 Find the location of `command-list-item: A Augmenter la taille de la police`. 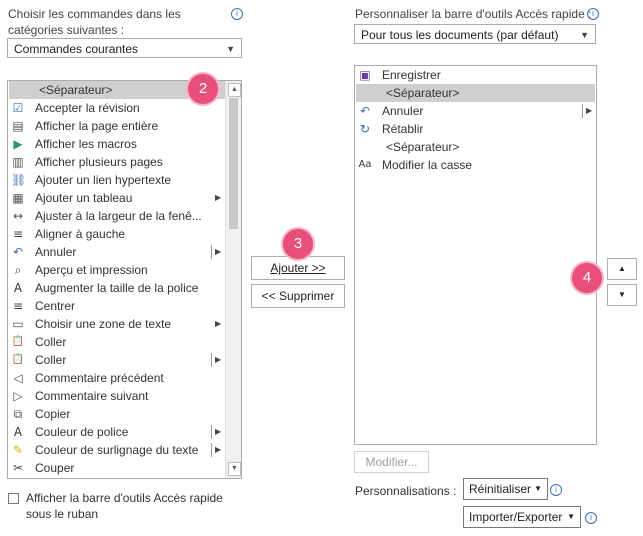

command-list-item: A Augmenter la taille de la police is located at coordinates (117, 288).